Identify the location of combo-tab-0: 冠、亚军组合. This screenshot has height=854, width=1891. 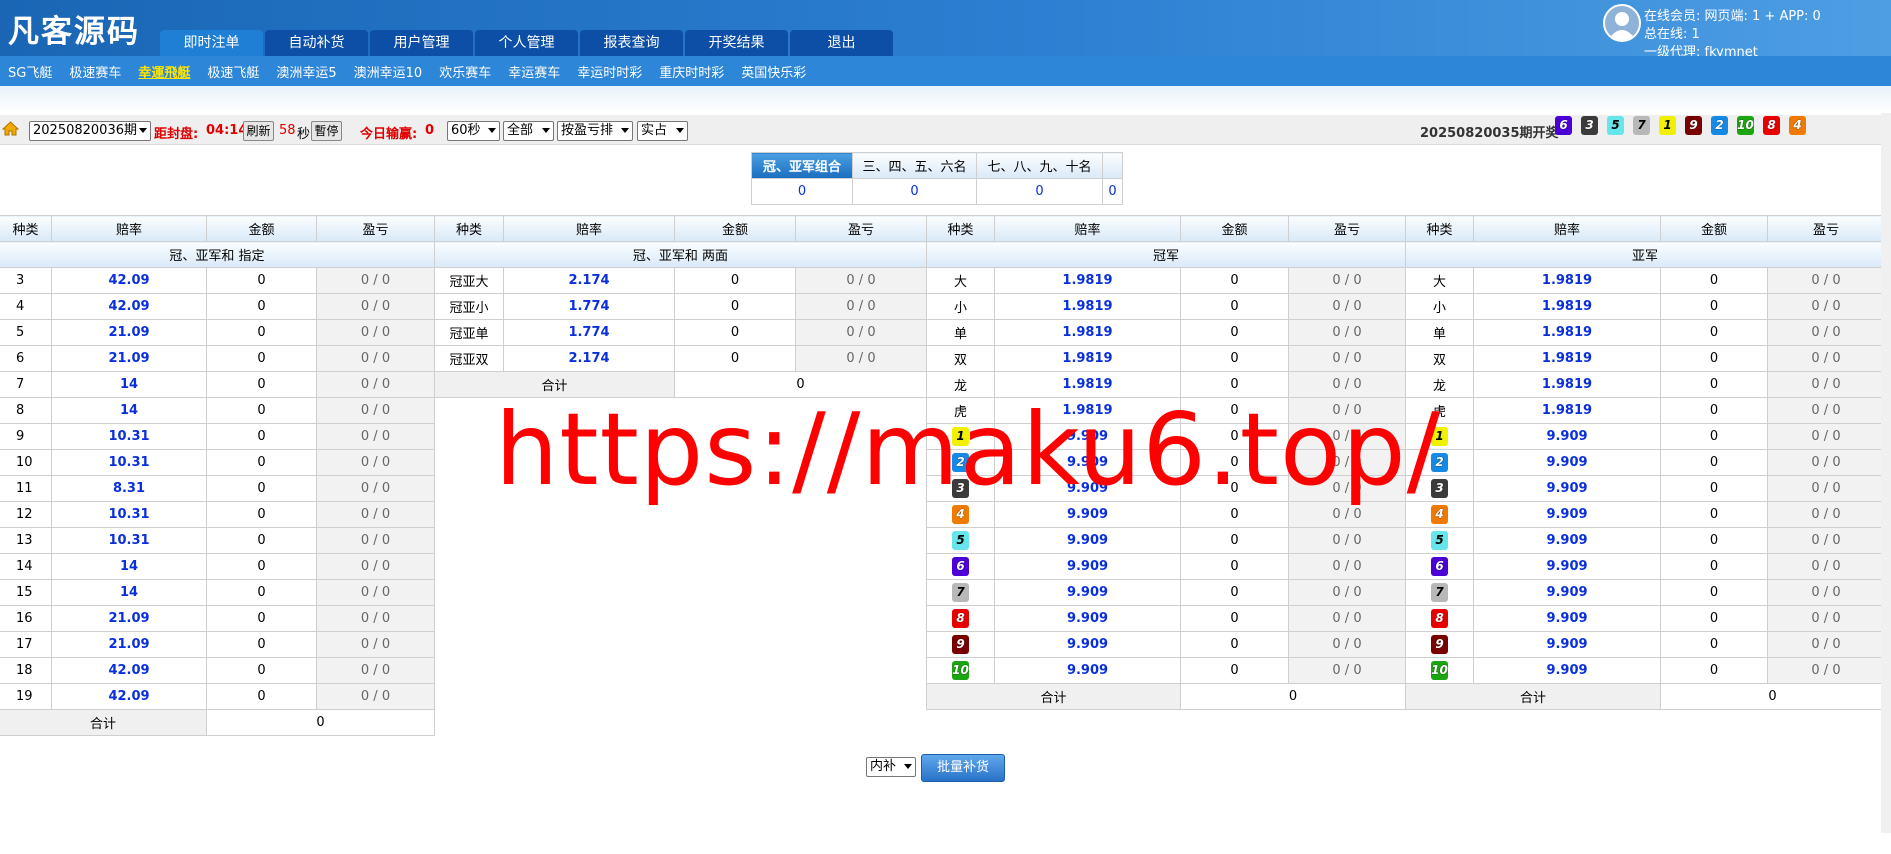
(802, 165).